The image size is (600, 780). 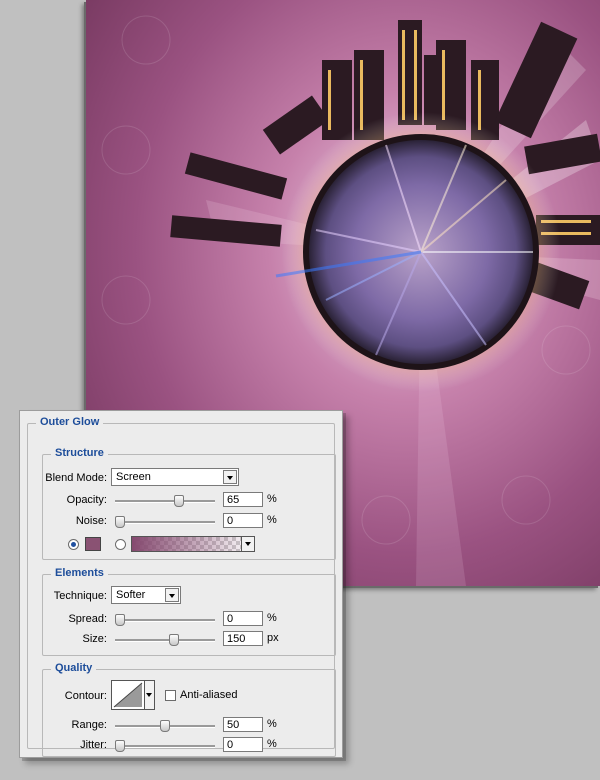 What do you see at coordinates (91, 521) in the screenshot?
I see `noise-label: Noise:` at bounding box center [91, 521].